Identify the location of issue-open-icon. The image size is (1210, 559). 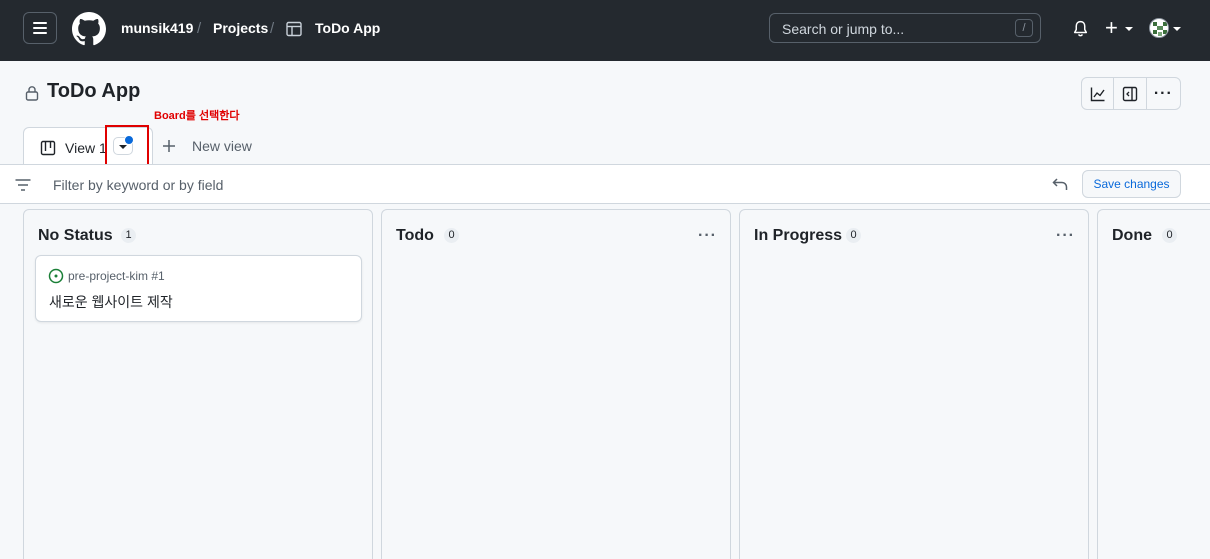
(56, 276).